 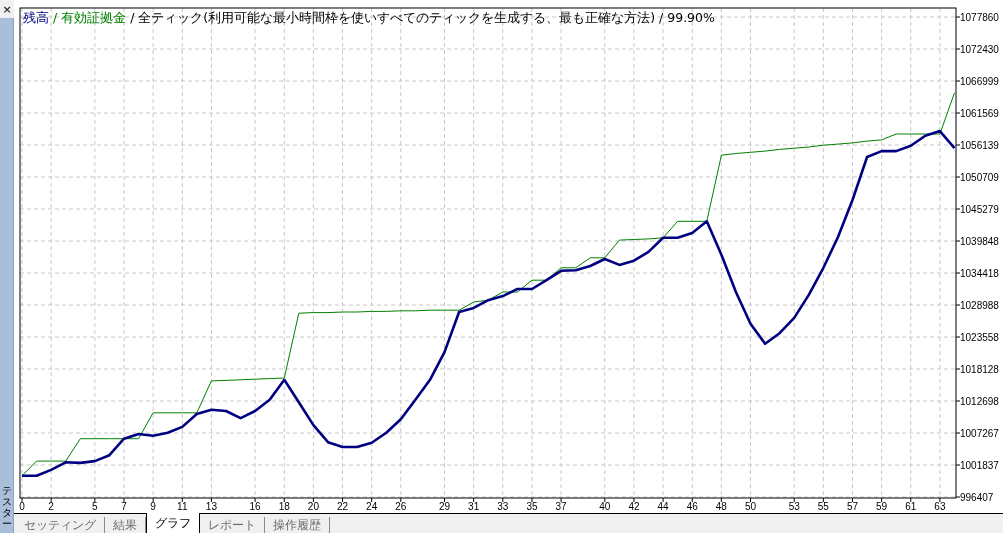 I want to click on y-axis-label: 1077860, so click(x=979, y=17).